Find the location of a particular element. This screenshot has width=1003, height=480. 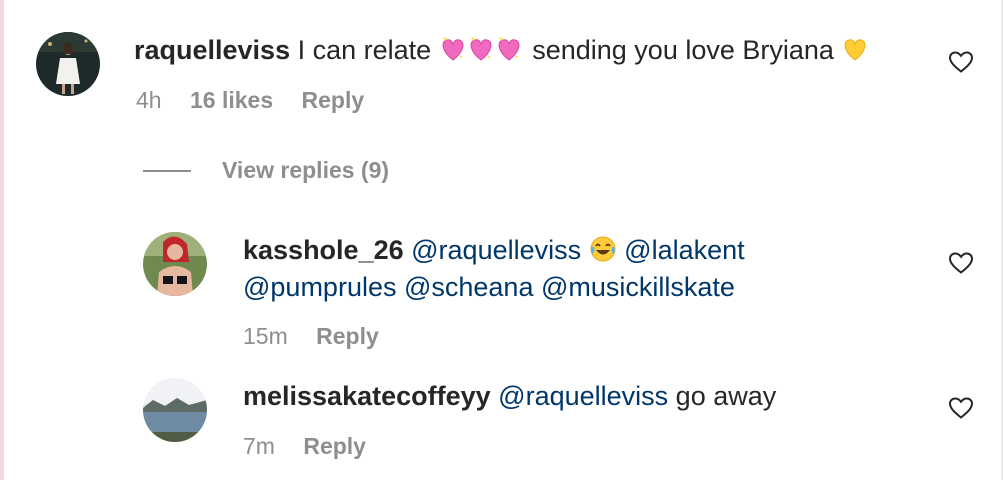

comment-username: melissakatecoffeyy is located at coordinates (367, 396).